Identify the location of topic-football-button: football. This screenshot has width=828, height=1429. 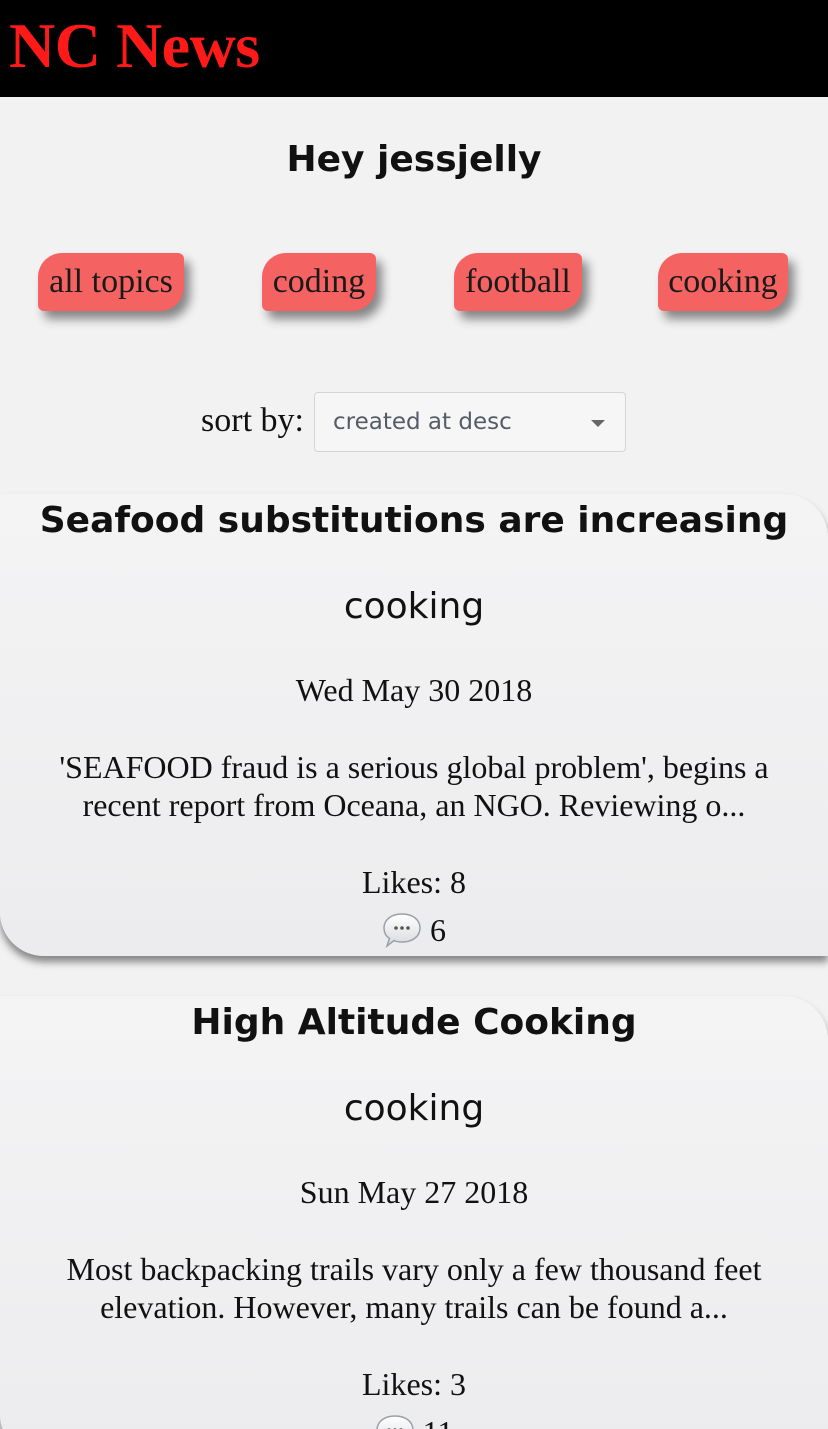
(518, 282).